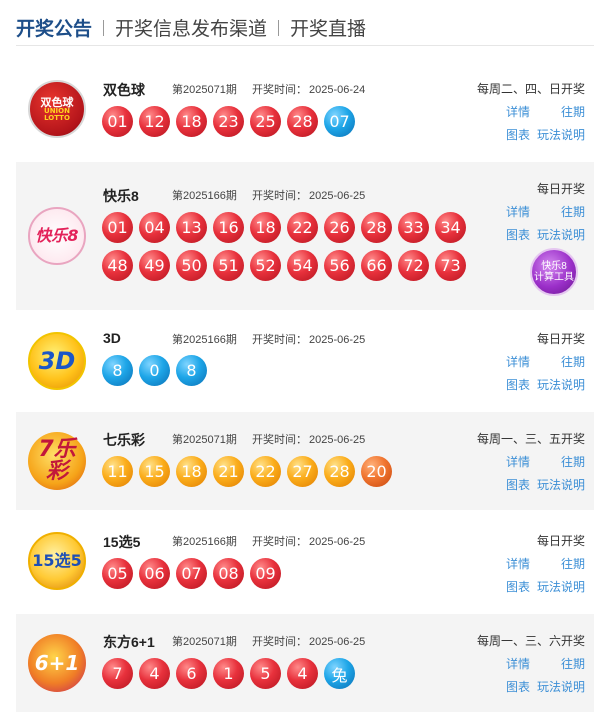  Describe the element at coordinates (265, 673) in the screenshot. I see `number-ball: 5` at that location.